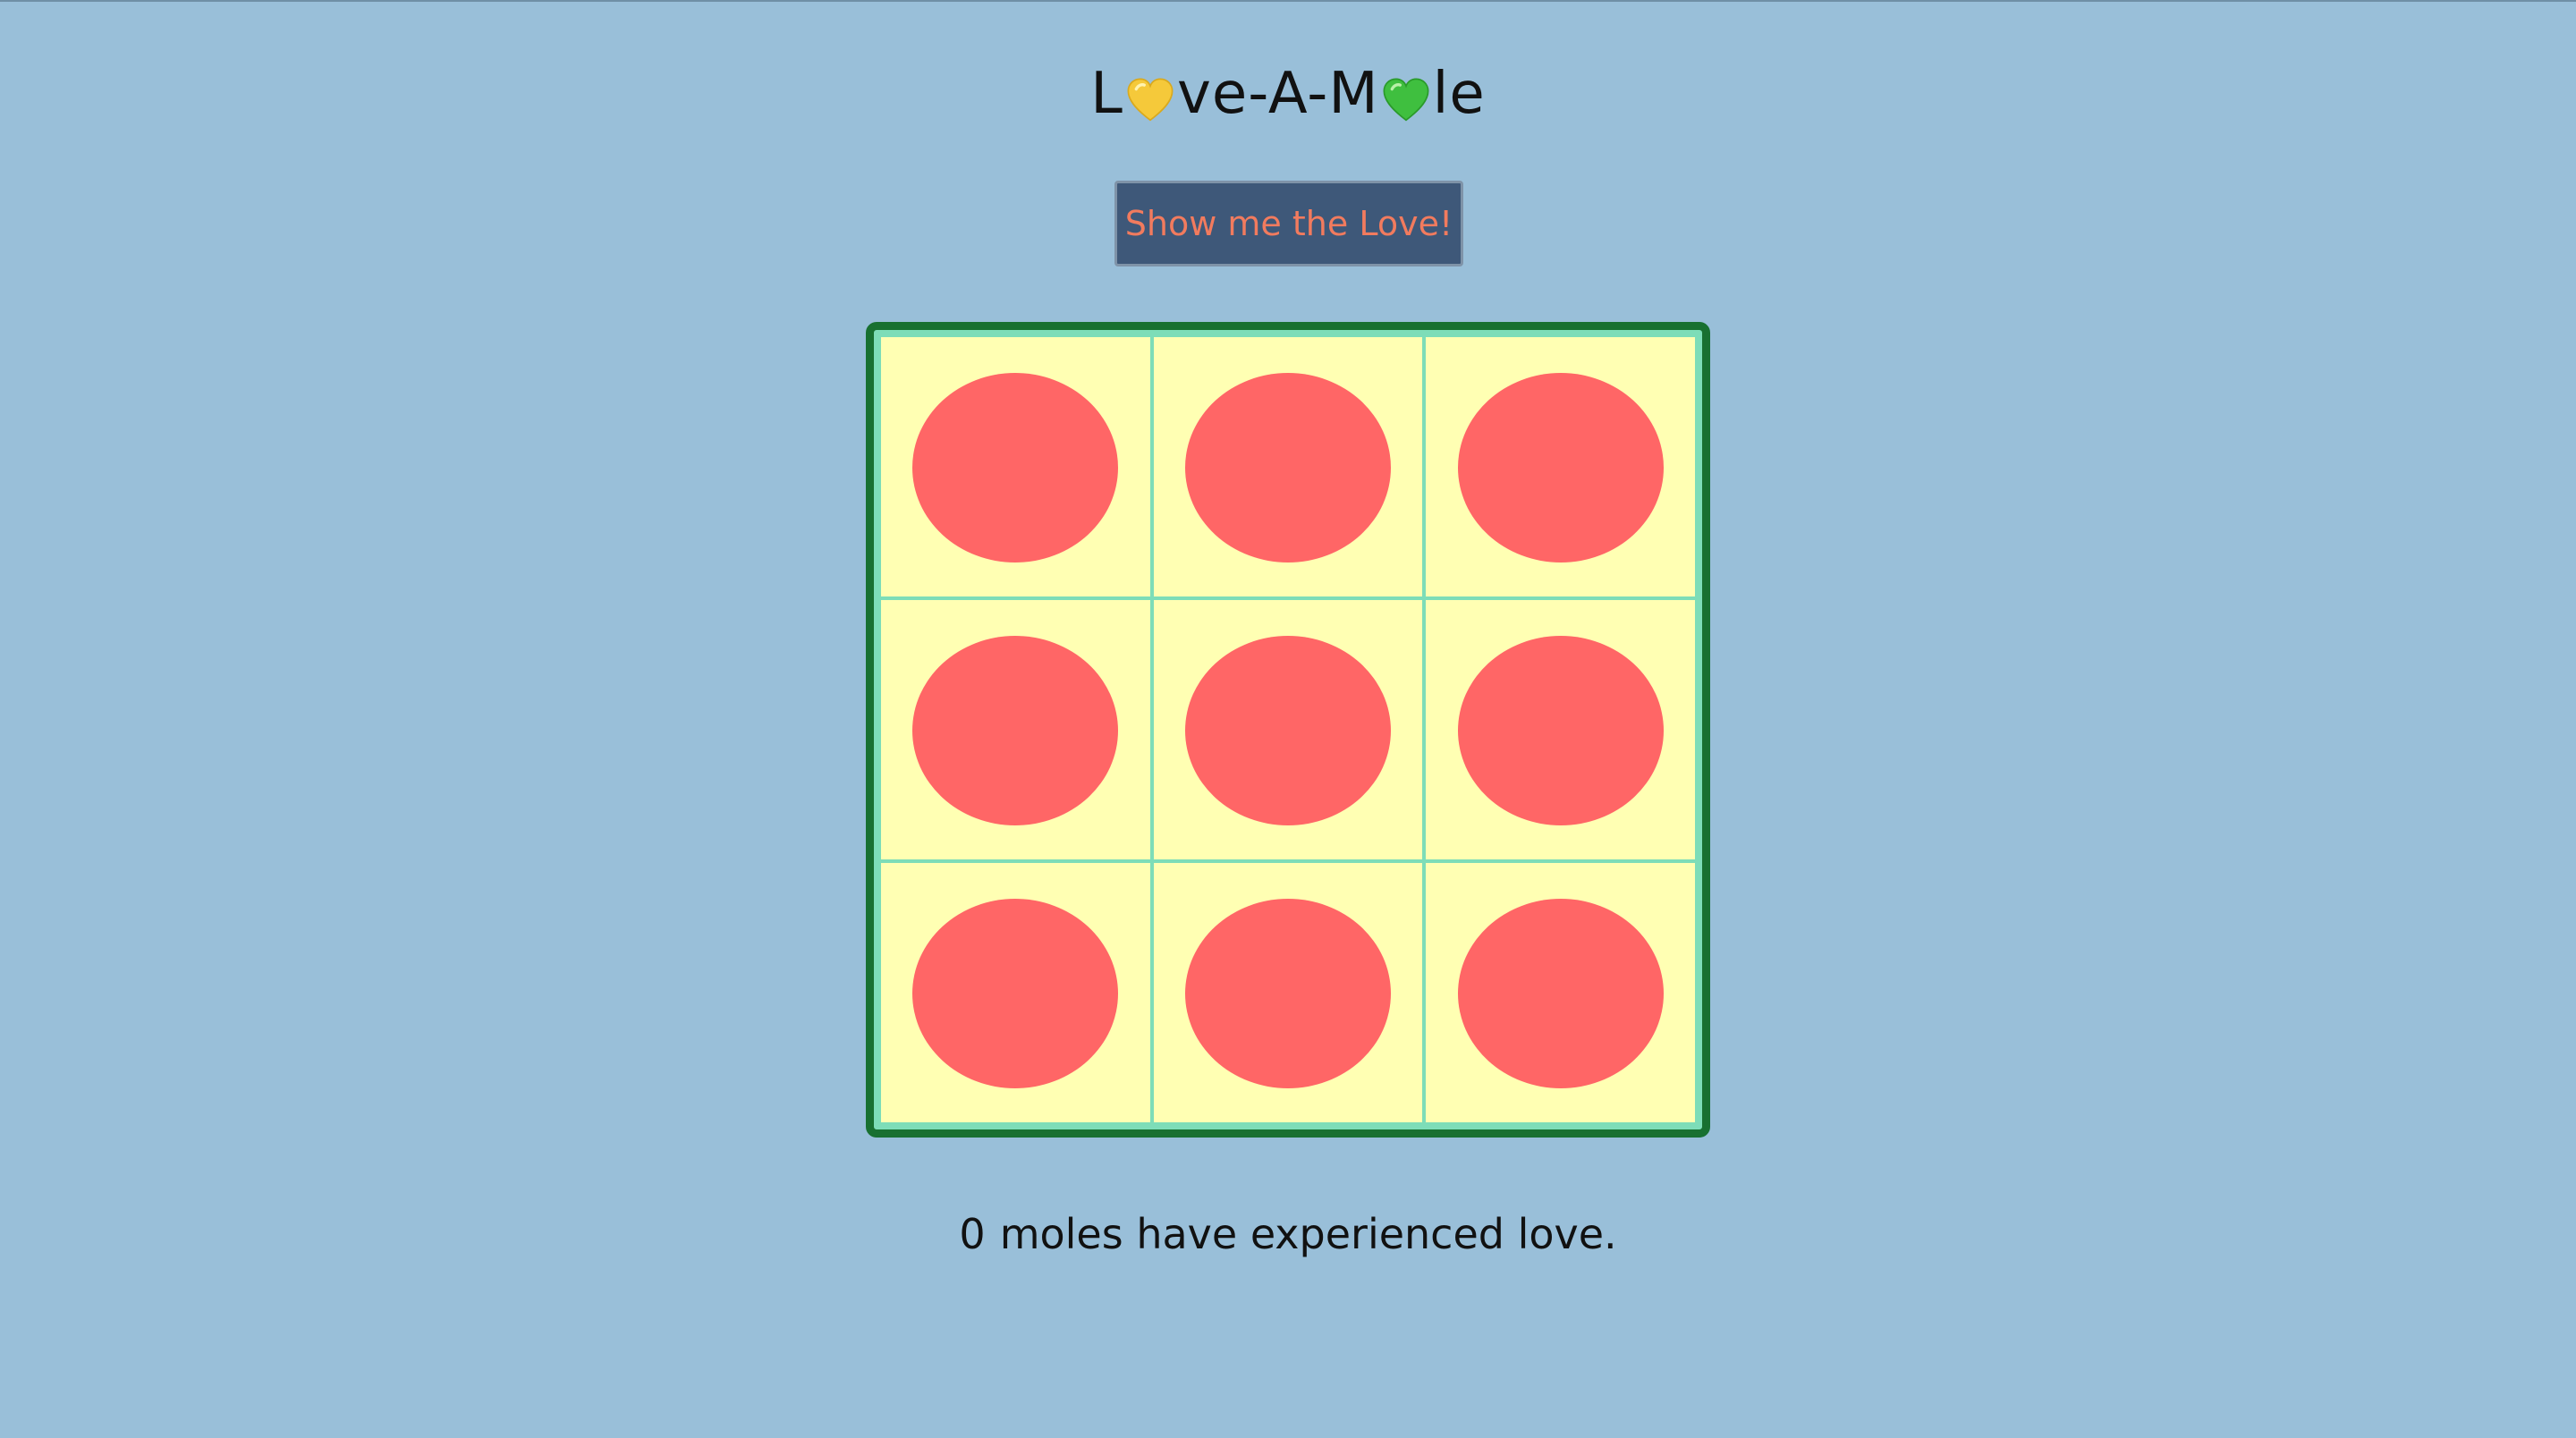 Image resolution: width=2576 pixels, height=1438 pixels. Describe the element at coordinates (972, 1234) in the screenshot. I see `love-count: 0` at that location.